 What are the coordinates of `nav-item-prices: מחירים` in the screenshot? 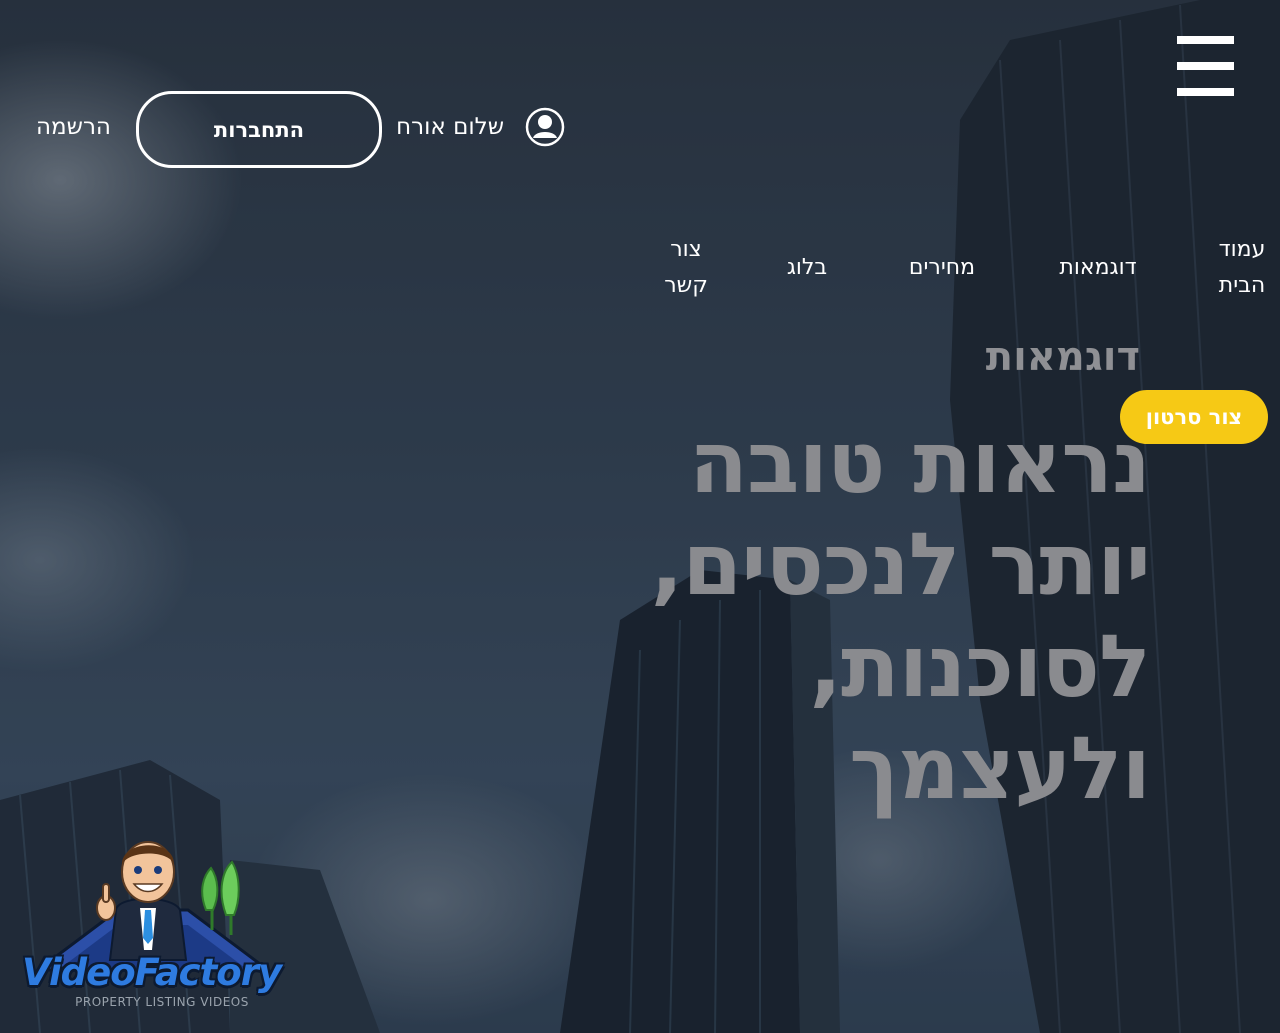 It's located at (942, 268).